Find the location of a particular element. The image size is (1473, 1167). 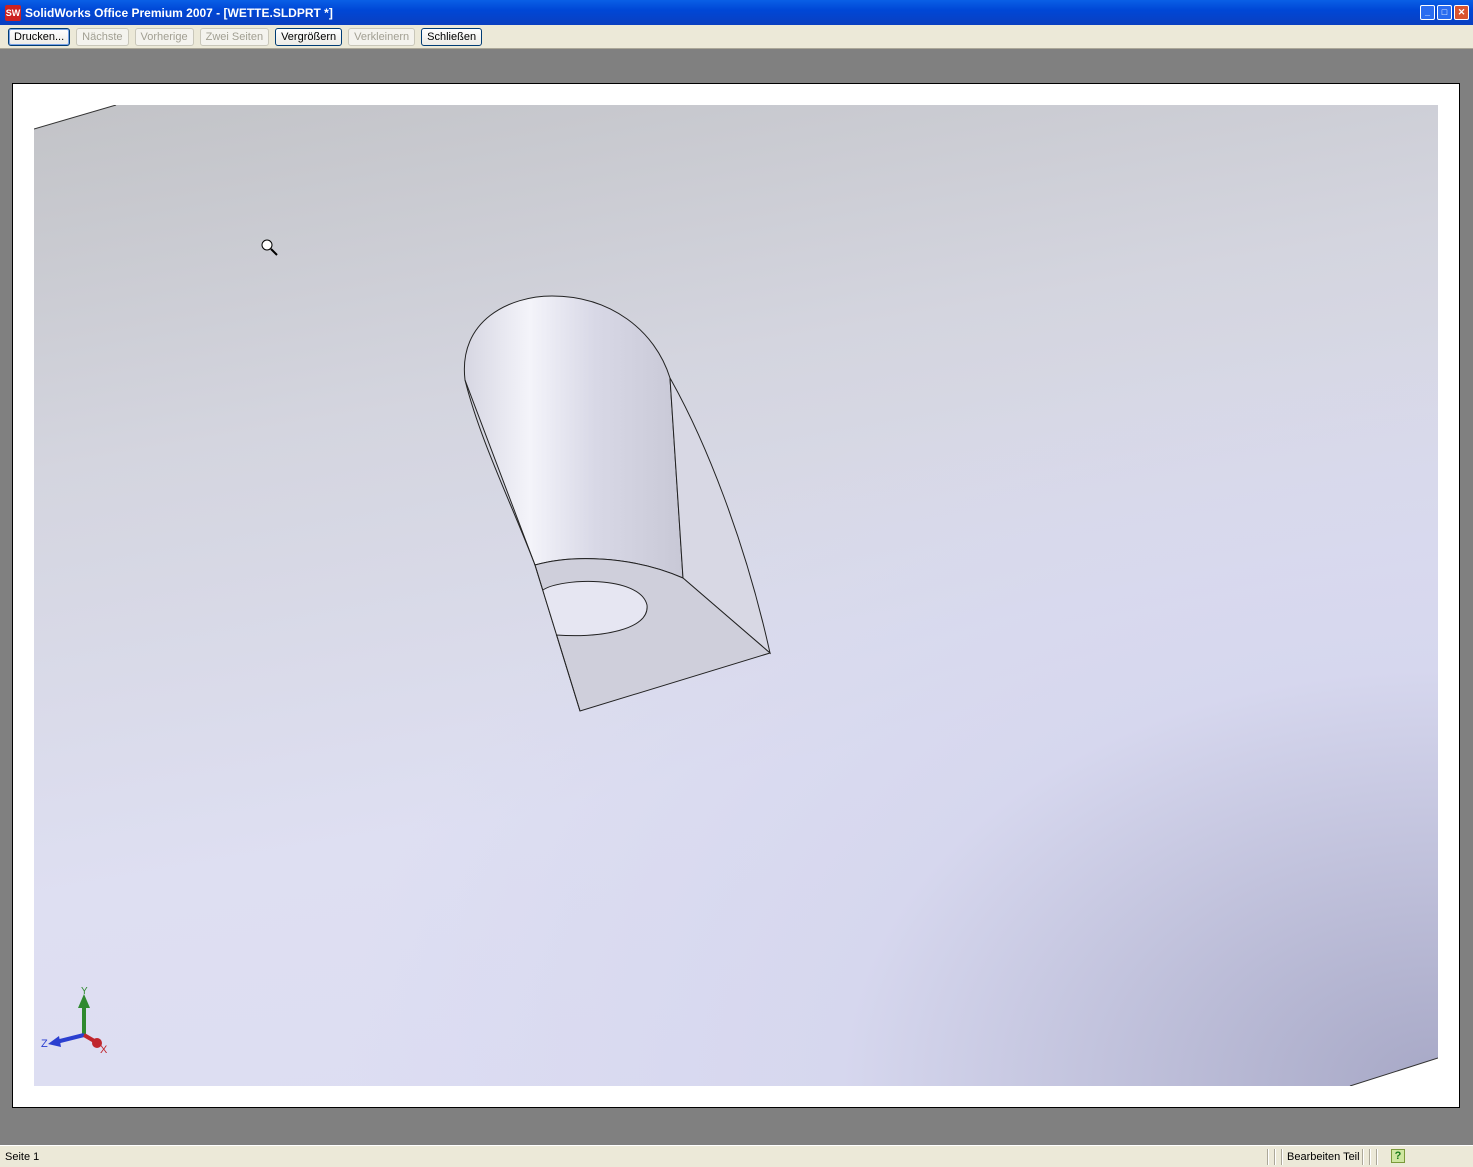

z-axis-label: Z is located at coordinates (44, 1044).